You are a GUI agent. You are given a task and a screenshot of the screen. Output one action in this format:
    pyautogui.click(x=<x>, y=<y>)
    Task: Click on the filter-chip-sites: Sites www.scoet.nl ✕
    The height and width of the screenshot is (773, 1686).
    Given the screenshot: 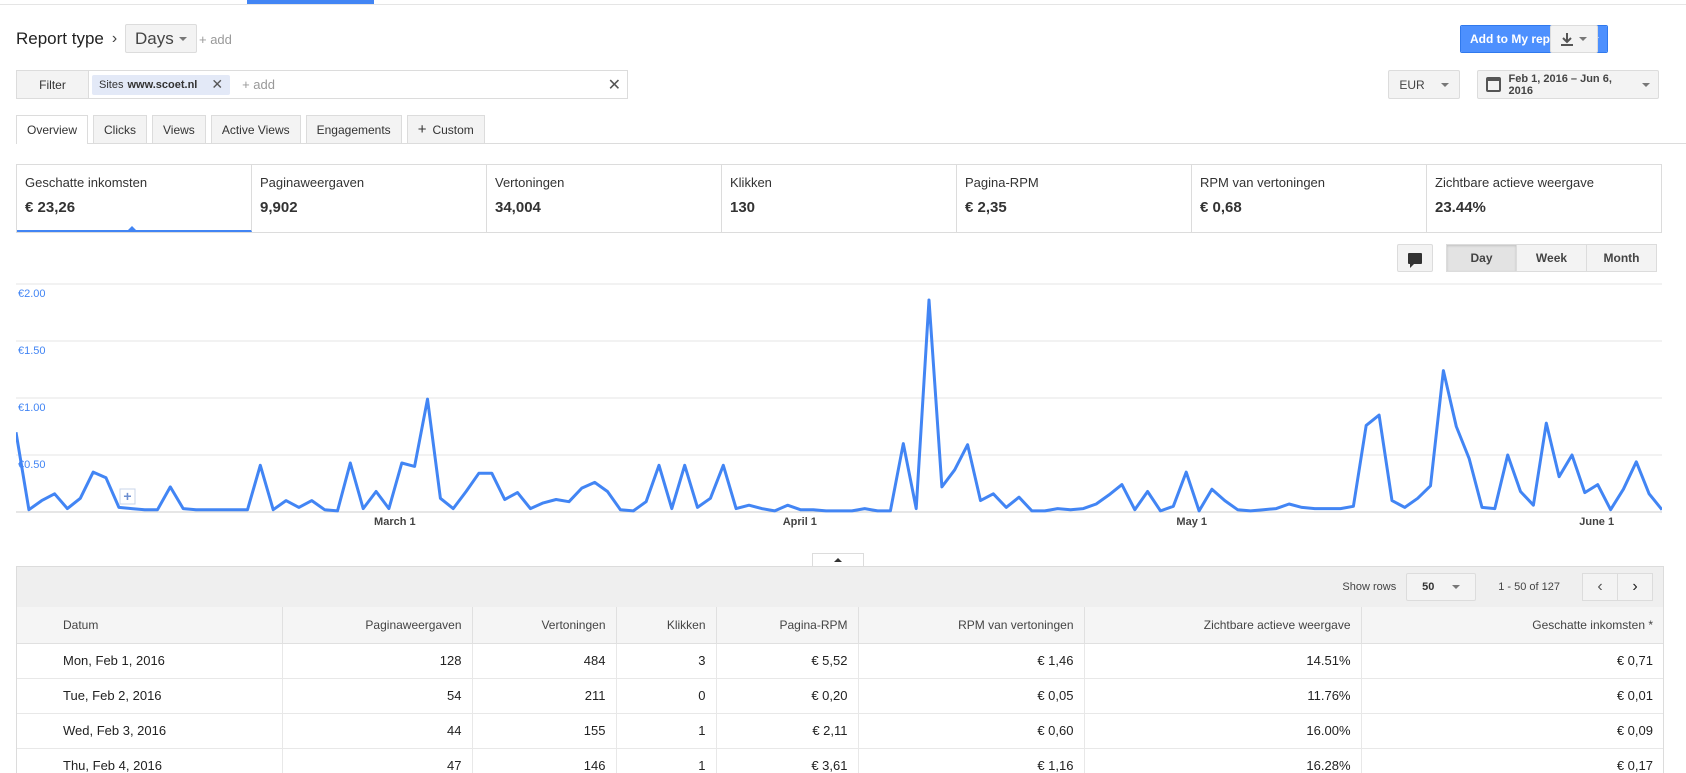 What is the action you would take?
    pyautogui.click(x=161, y=84)
    